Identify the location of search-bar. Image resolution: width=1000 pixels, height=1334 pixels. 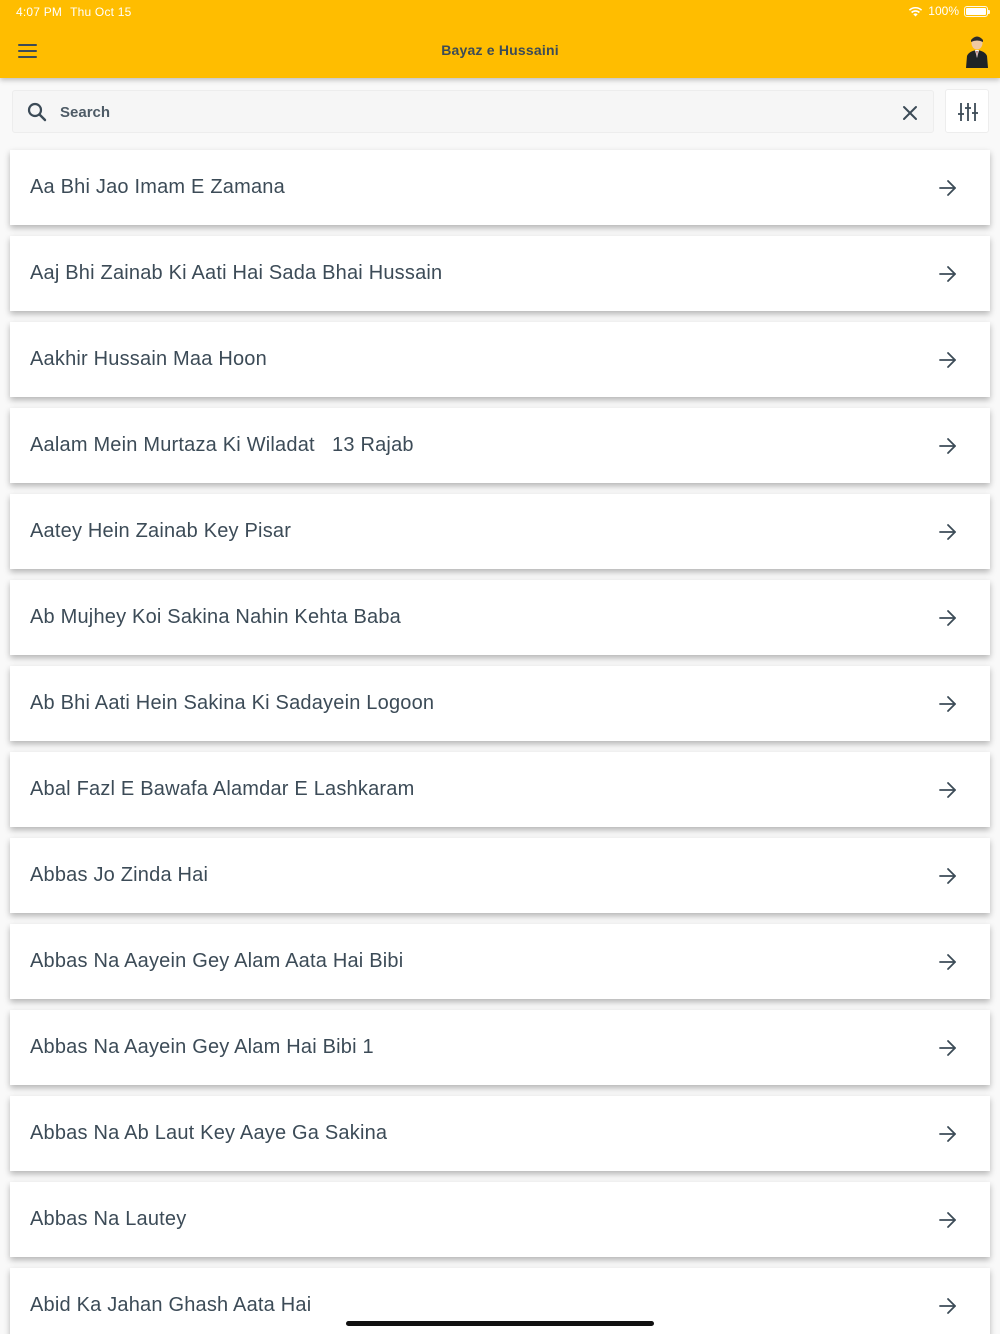
(473, 111).